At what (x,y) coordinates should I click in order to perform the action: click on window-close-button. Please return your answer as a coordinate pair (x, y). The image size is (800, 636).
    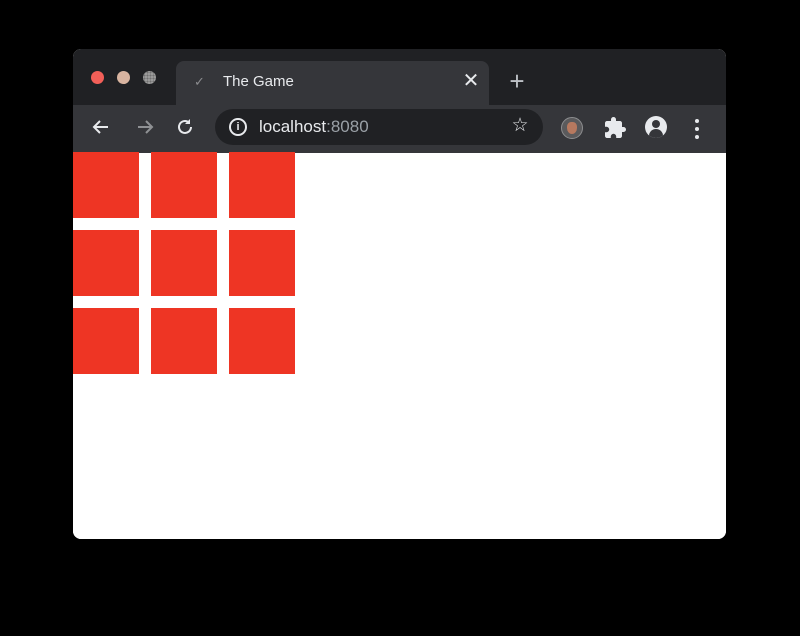
    Looking at the image, I should click on (97, 77).